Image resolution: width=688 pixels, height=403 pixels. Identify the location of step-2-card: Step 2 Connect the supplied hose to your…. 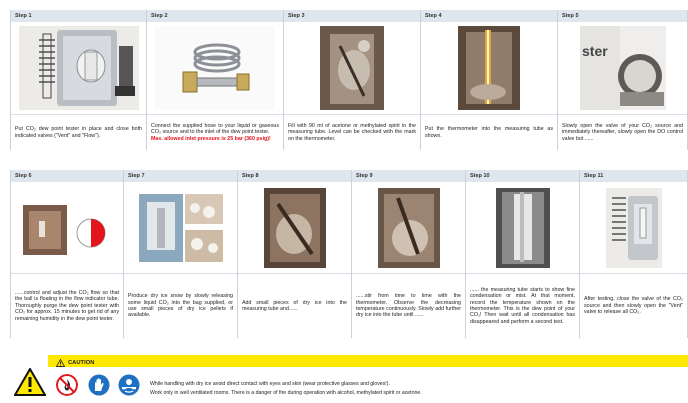
(215, 80).